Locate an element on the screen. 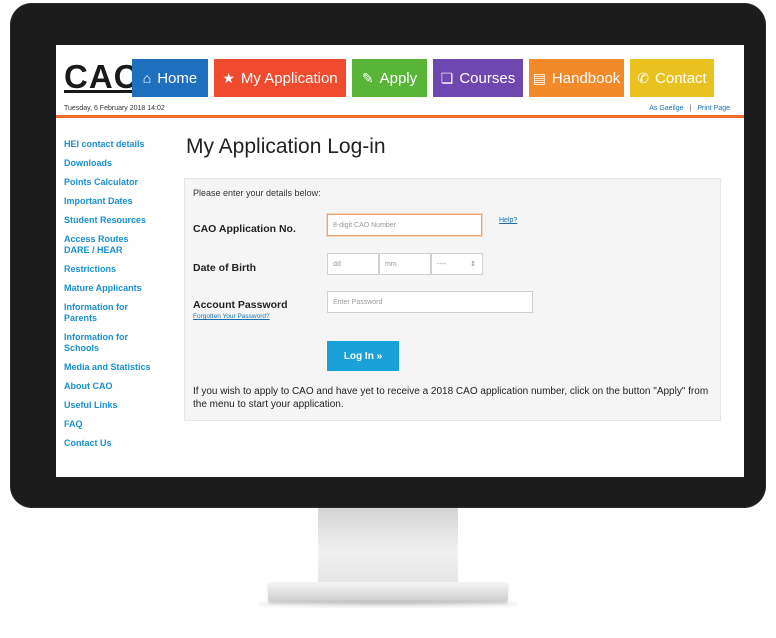 This screenshot has height=638, width=776. monitor-stand-neck is located at coordinates (388, 545).